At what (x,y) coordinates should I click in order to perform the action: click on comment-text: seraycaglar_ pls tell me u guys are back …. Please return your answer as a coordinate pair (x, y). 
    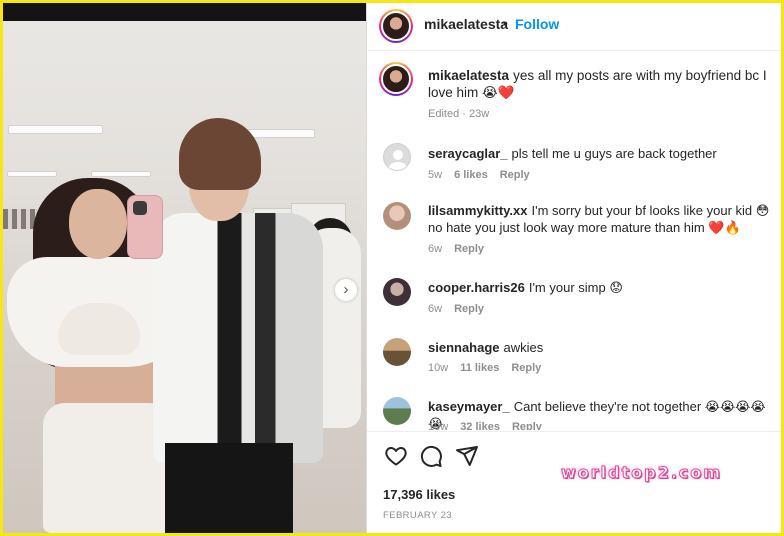
    Looking at the image, I should click on (600, 153).